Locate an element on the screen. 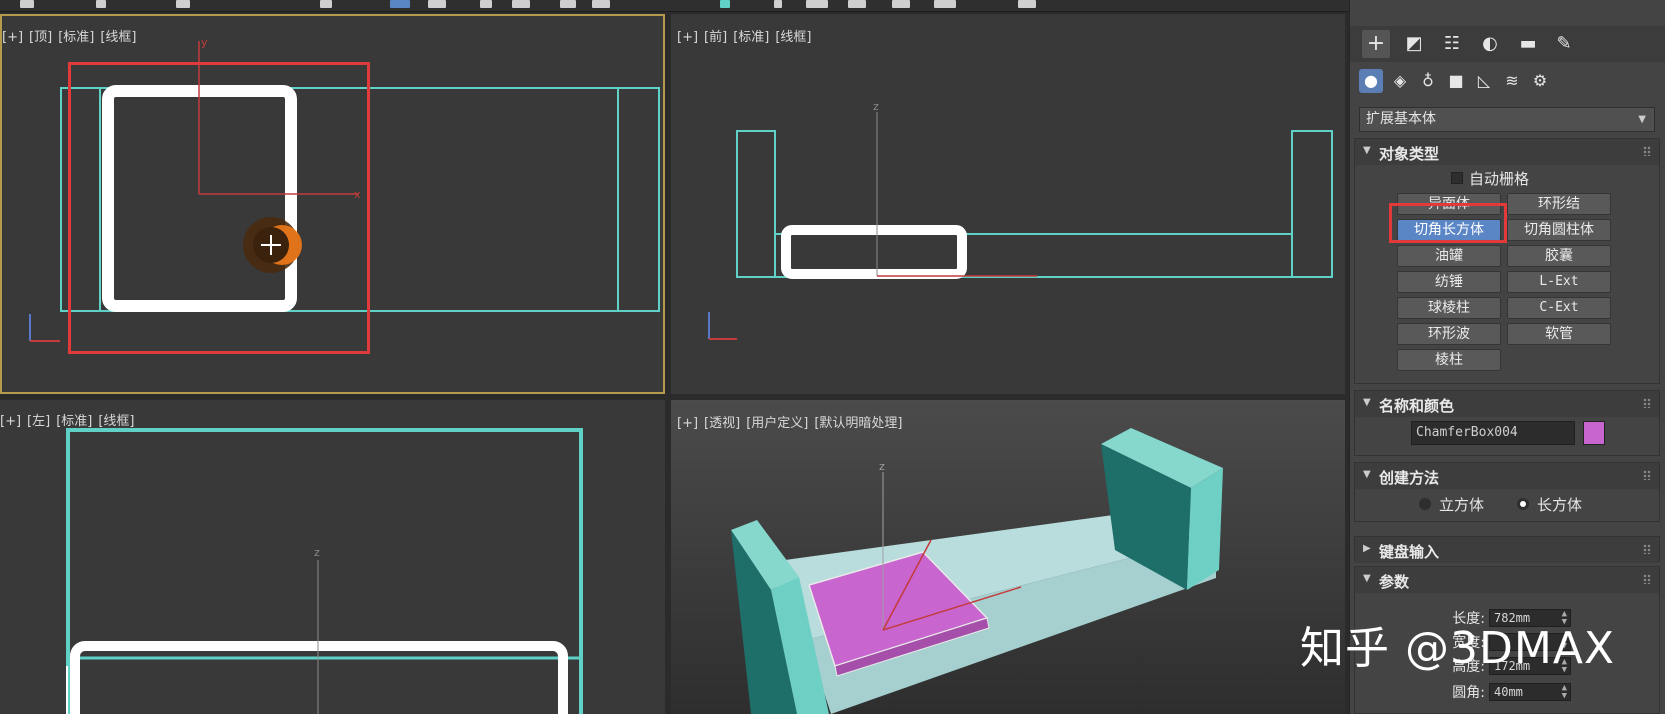  create-subcategories: ● ◈ ♁ ■ ◺ ≋ ⚙ is located at coordinates (1507, 82).